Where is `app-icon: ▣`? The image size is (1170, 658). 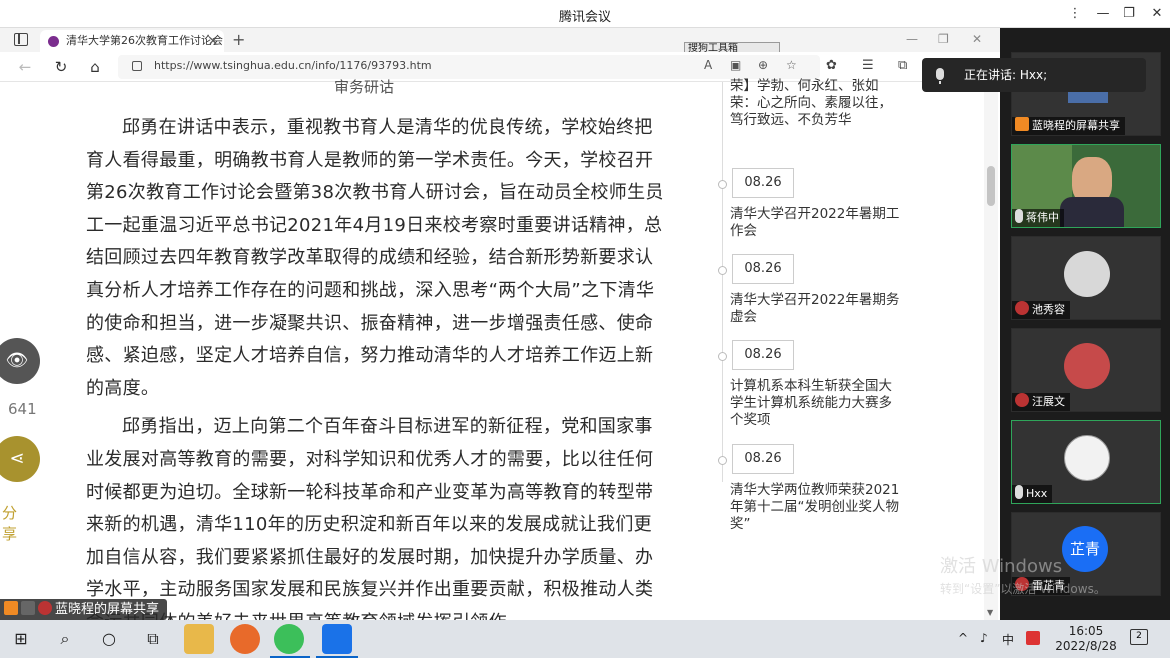 app-icon: ▣ is located at coordinates (735, 65).